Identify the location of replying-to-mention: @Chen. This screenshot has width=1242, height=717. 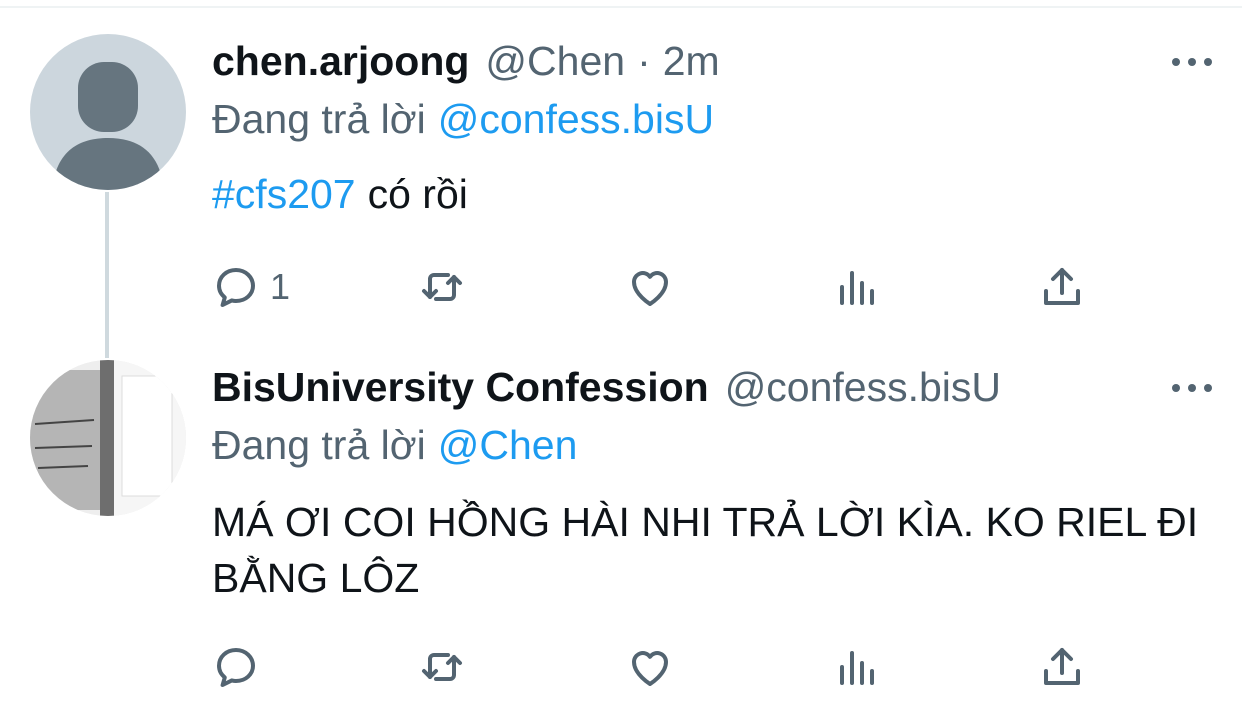
(508, 445).